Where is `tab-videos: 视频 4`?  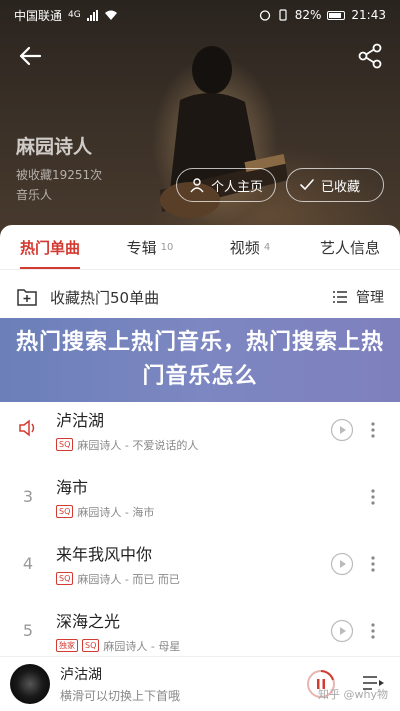
tab-videos: 视频 4 is located at coordinates (250, 247).